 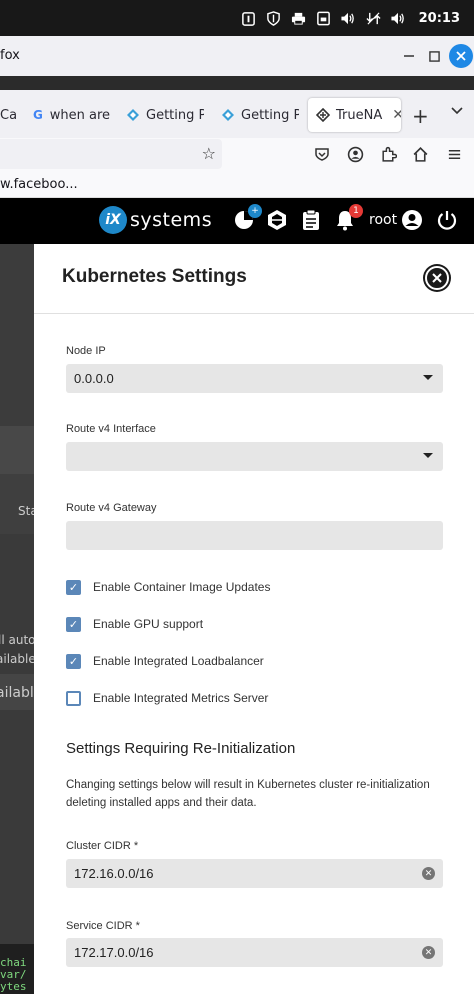 I want to click on route-v4-gateway-input, so click(x=254, y=535).